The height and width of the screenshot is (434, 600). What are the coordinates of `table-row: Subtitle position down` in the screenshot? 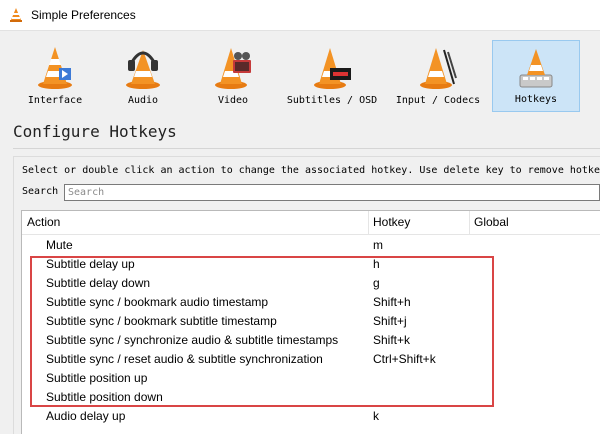 It's located at (311, 396).